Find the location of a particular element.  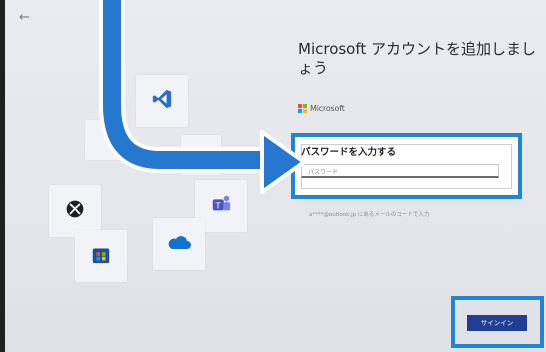

arrow-head is located at coordinates (283, 162).